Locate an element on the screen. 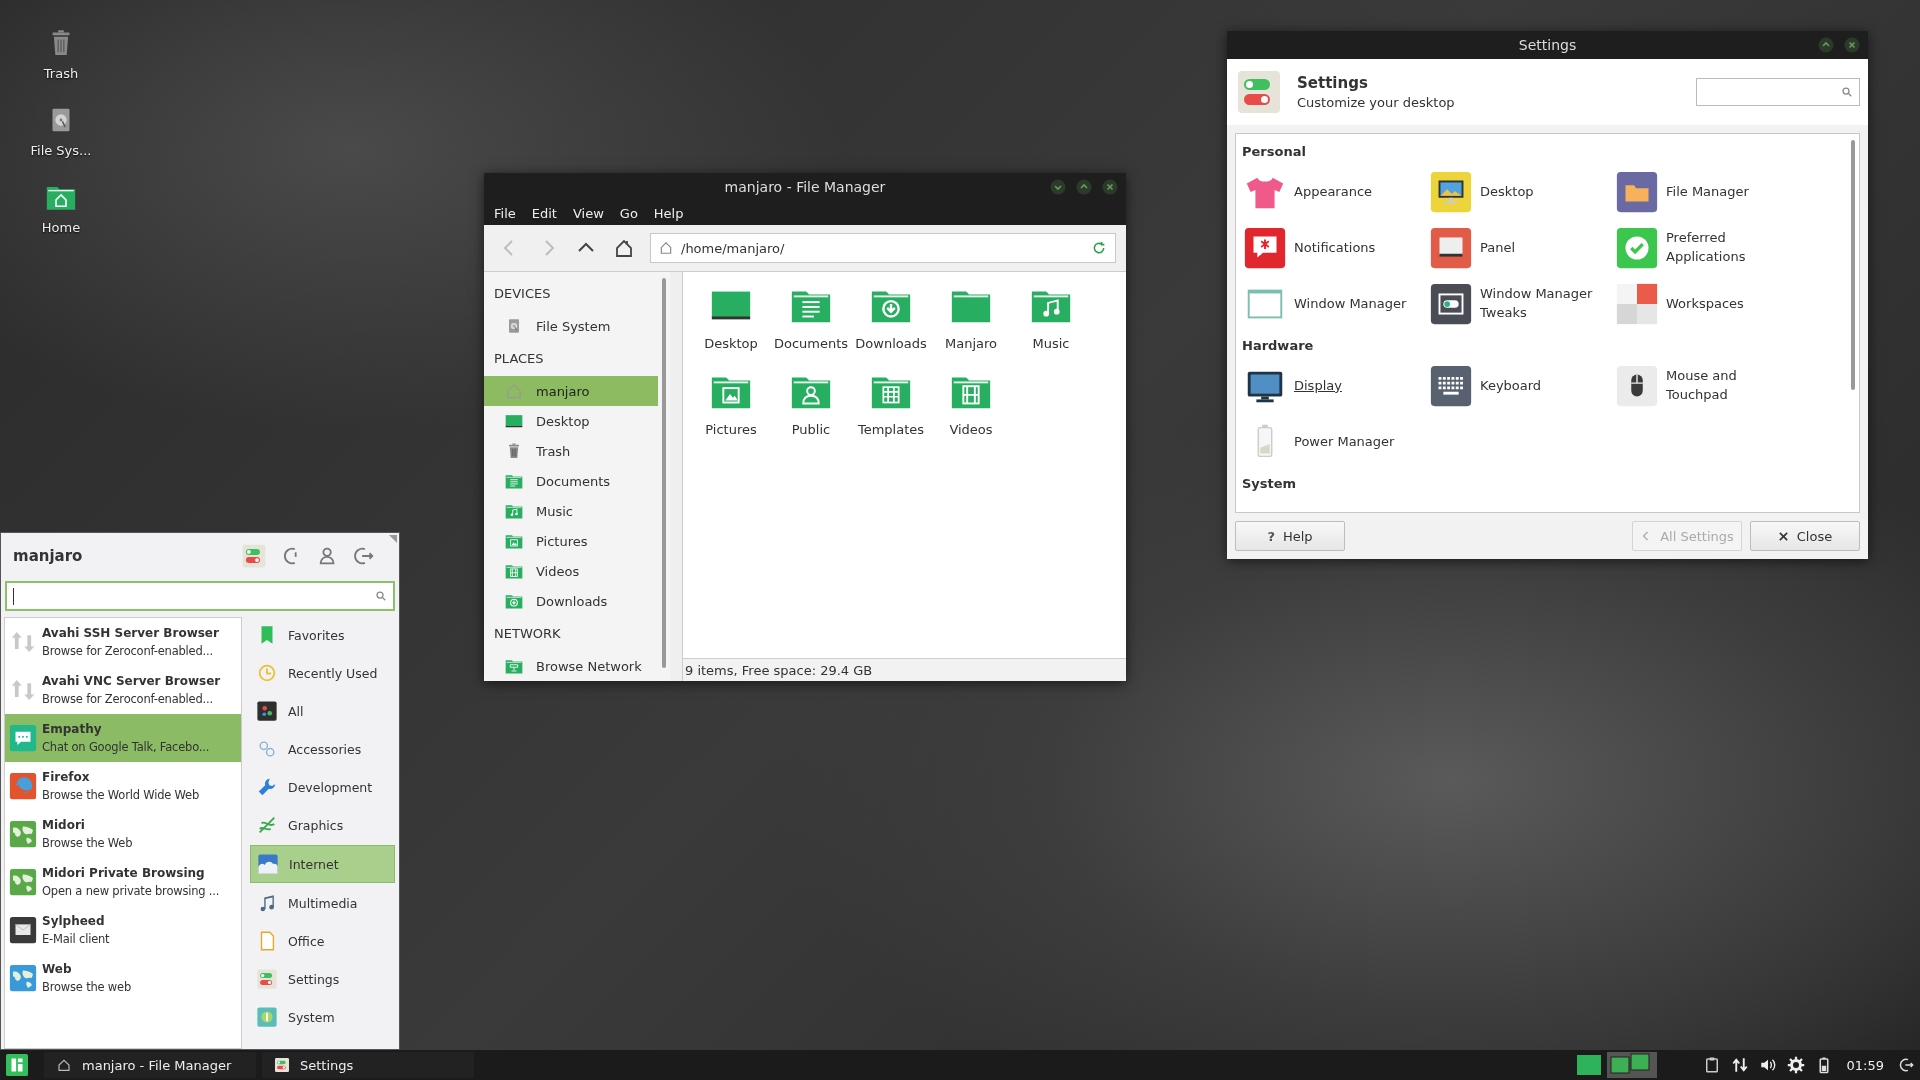 The height and width of the screenshot is (1080, 1920). category-item: Accessories is located at coordinates (322, 749).